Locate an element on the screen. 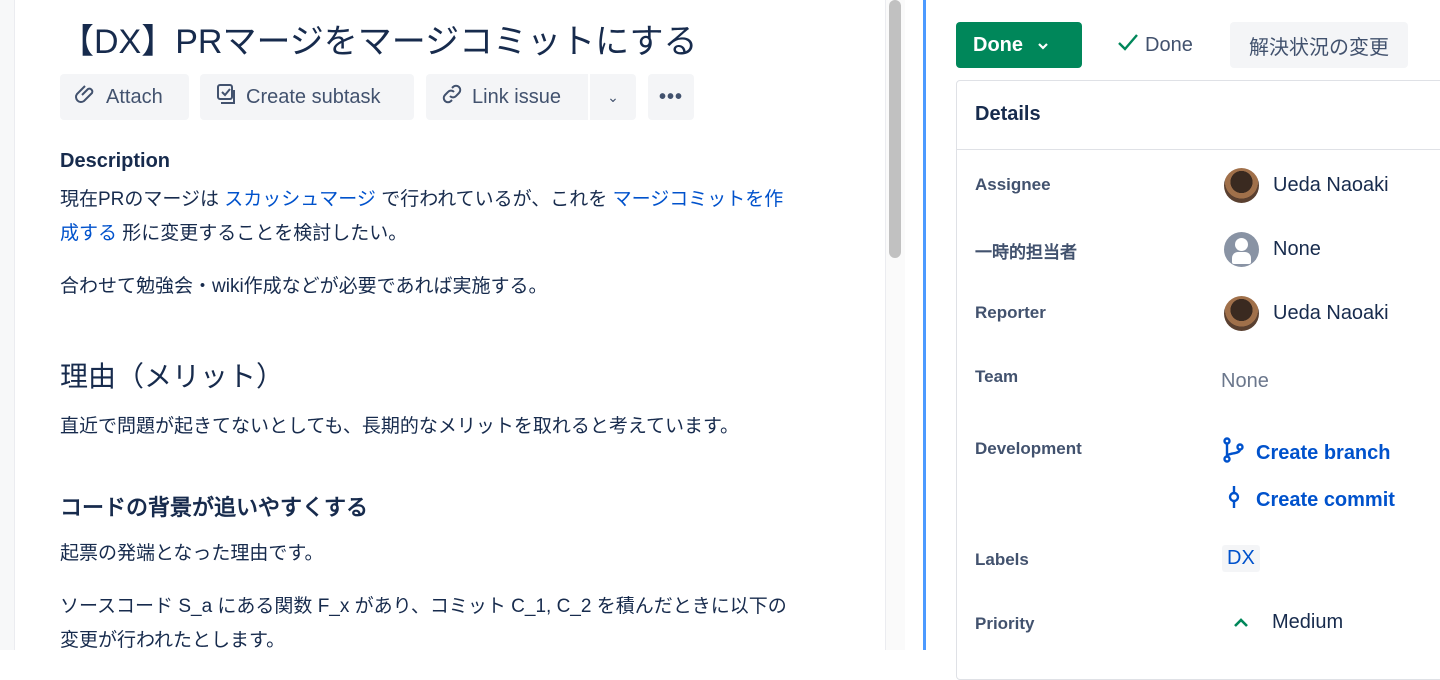 This screenshot has height=680, width=1440. issue-title: 【DX】PRマージをマージコミットにする is located at coordinates (378, 38).